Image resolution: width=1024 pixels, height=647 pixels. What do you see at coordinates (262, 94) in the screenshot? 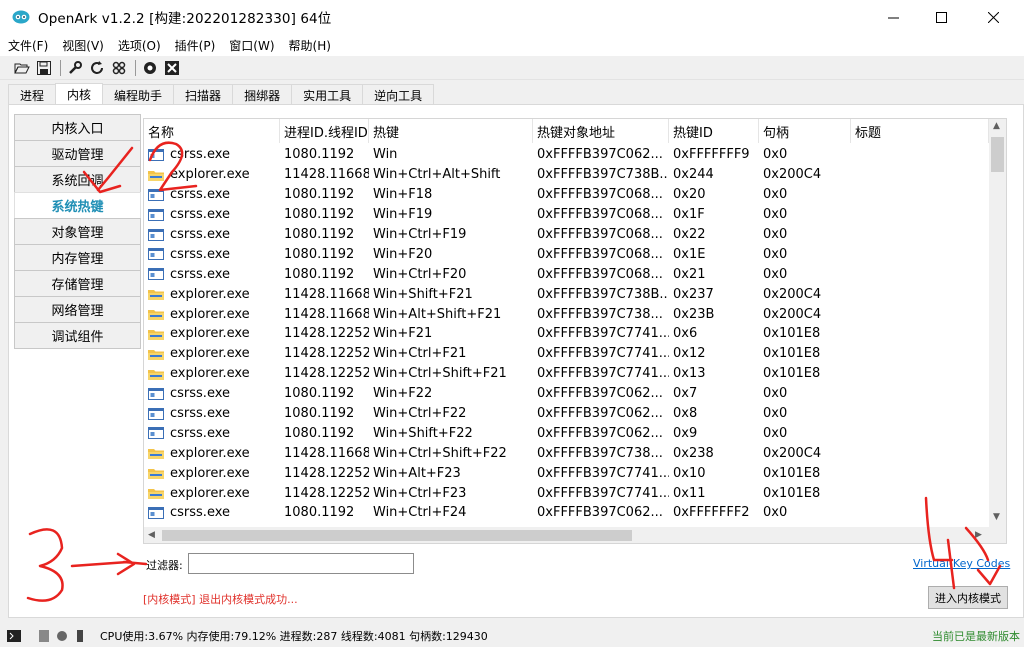
I see `tab-bundler: 捆绑器` at bounding box center [262, 94].